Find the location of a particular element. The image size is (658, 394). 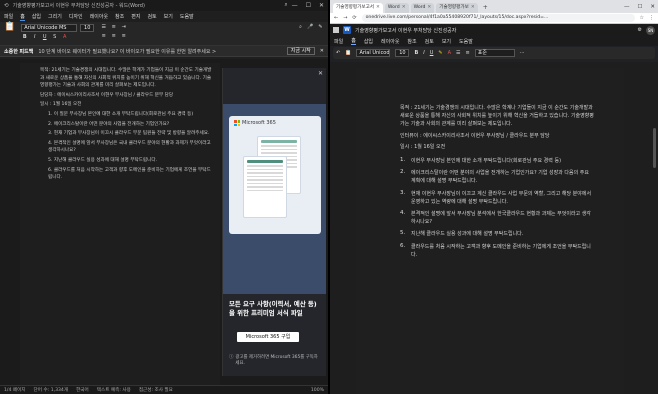

browser-tab: 기술영향평가보고서 ✕ is located at coordinates (358, 8).